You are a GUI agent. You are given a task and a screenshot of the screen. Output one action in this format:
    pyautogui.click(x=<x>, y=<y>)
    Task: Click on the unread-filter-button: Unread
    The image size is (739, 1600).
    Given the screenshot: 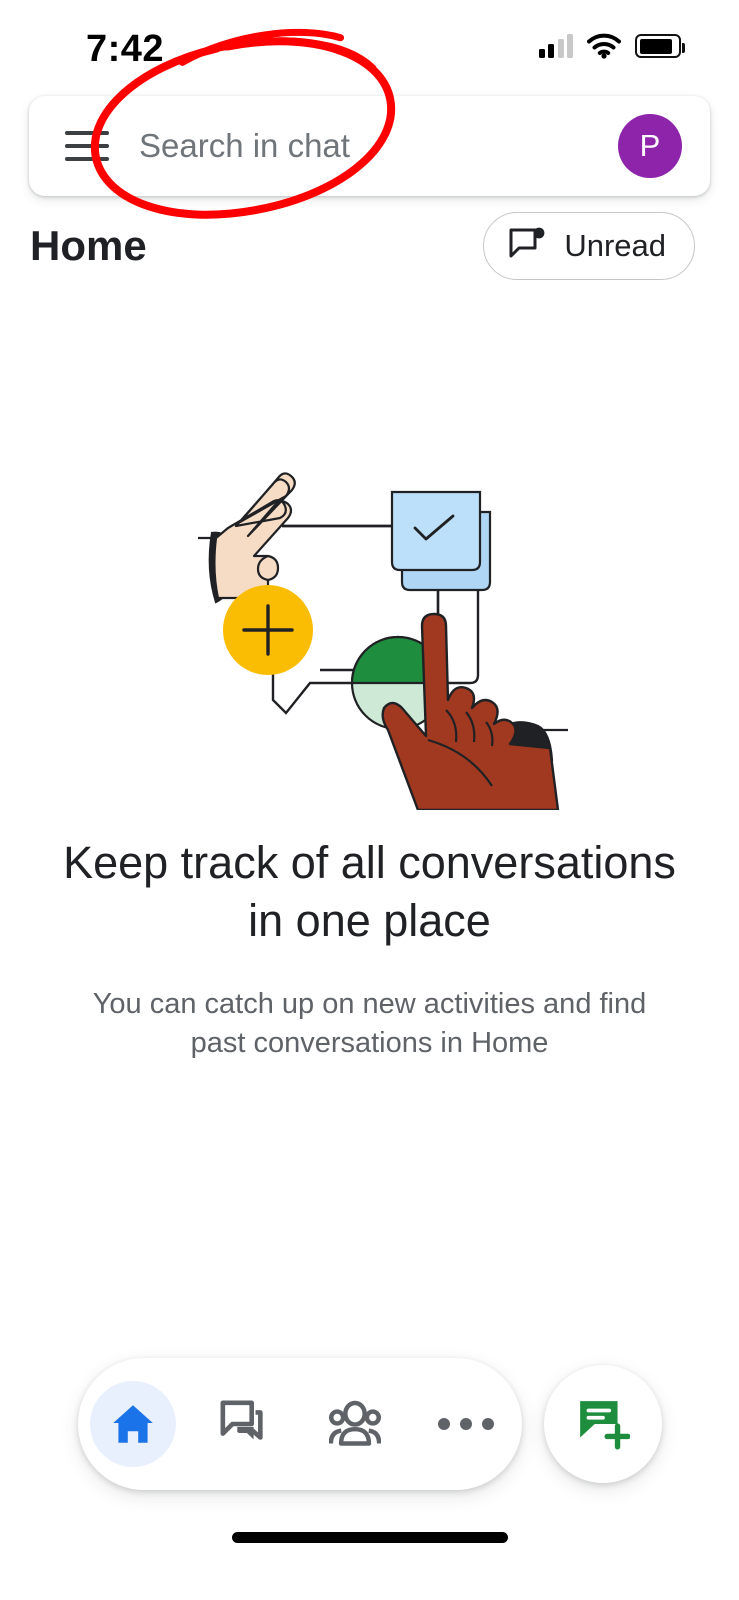 What is the action you would take?
    pyautogui.click(x=589, y=246)
    